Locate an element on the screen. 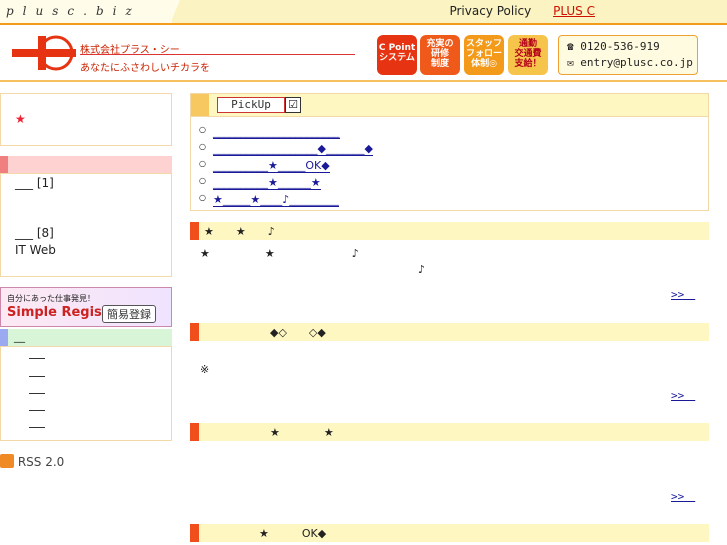  sidebar-box-top: ★ is located at coordinates (86, 119).